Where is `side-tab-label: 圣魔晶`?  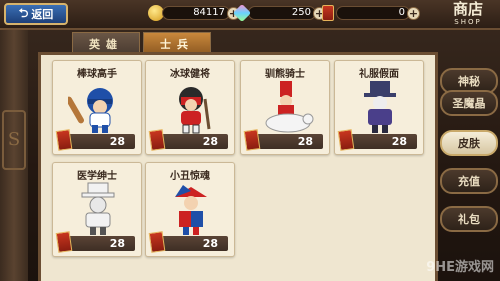 side-tab-label: 圣魔晶 is located at coordinates (469, 103).